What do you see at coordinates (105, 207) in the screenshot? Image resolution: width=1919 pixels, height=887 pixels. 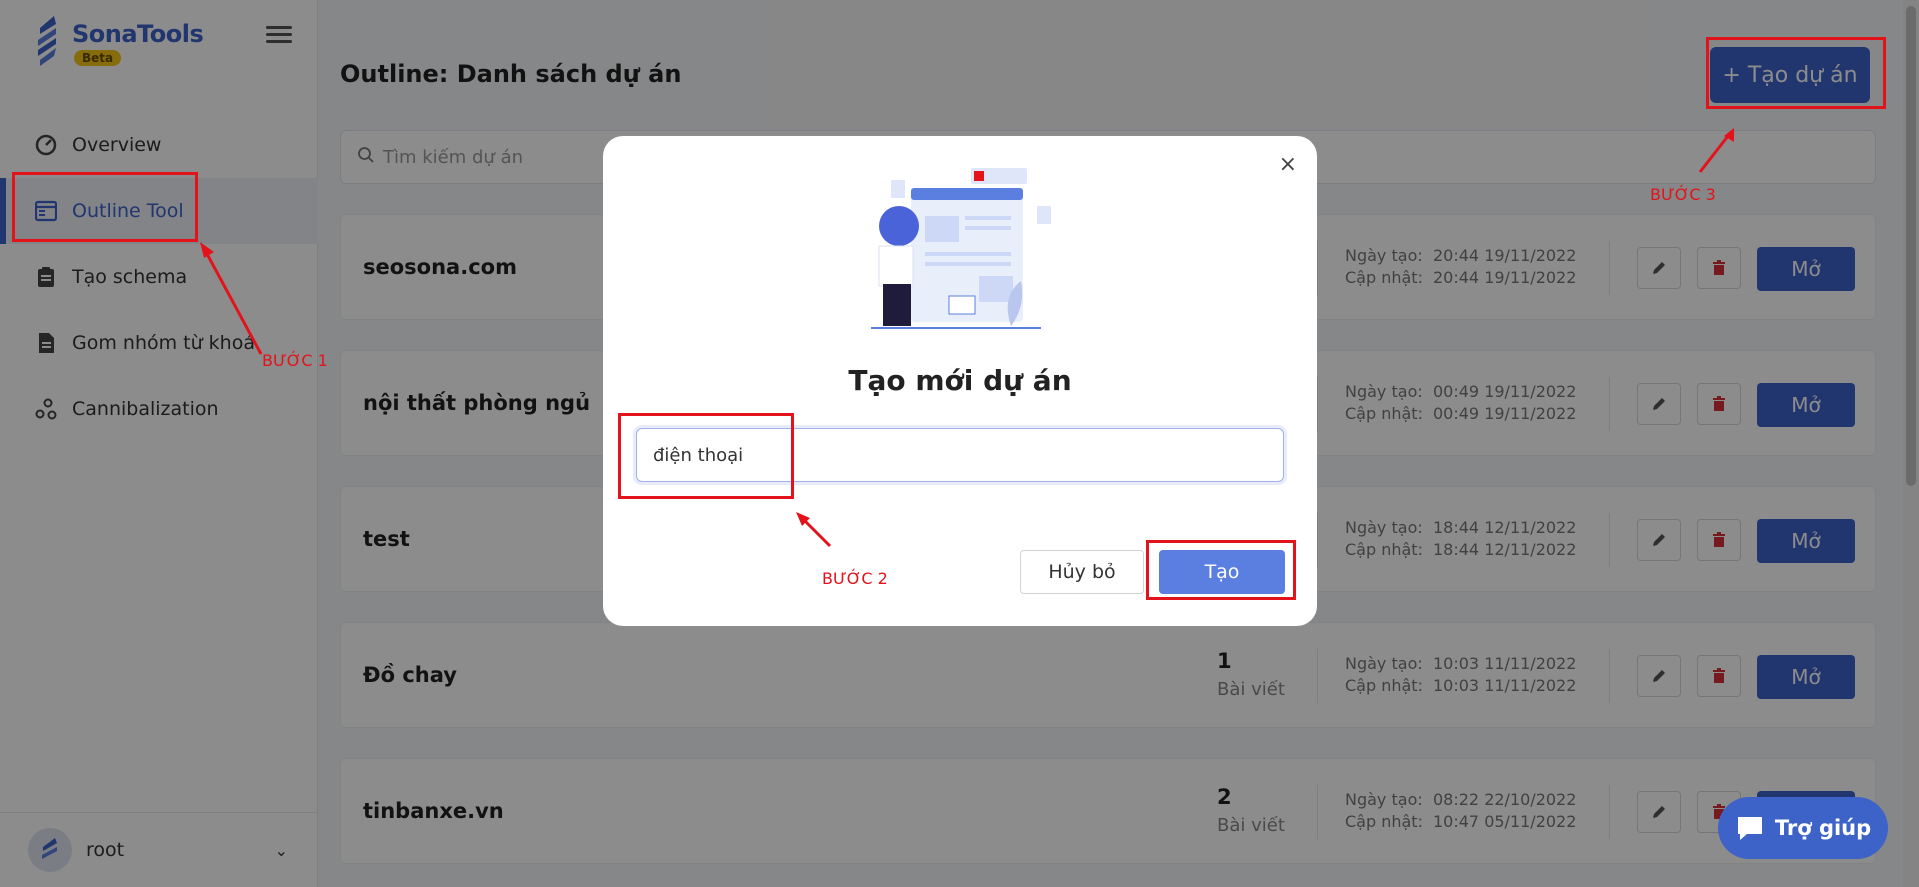 I see `annotation-box-step1` at bounding box center [105, 207].